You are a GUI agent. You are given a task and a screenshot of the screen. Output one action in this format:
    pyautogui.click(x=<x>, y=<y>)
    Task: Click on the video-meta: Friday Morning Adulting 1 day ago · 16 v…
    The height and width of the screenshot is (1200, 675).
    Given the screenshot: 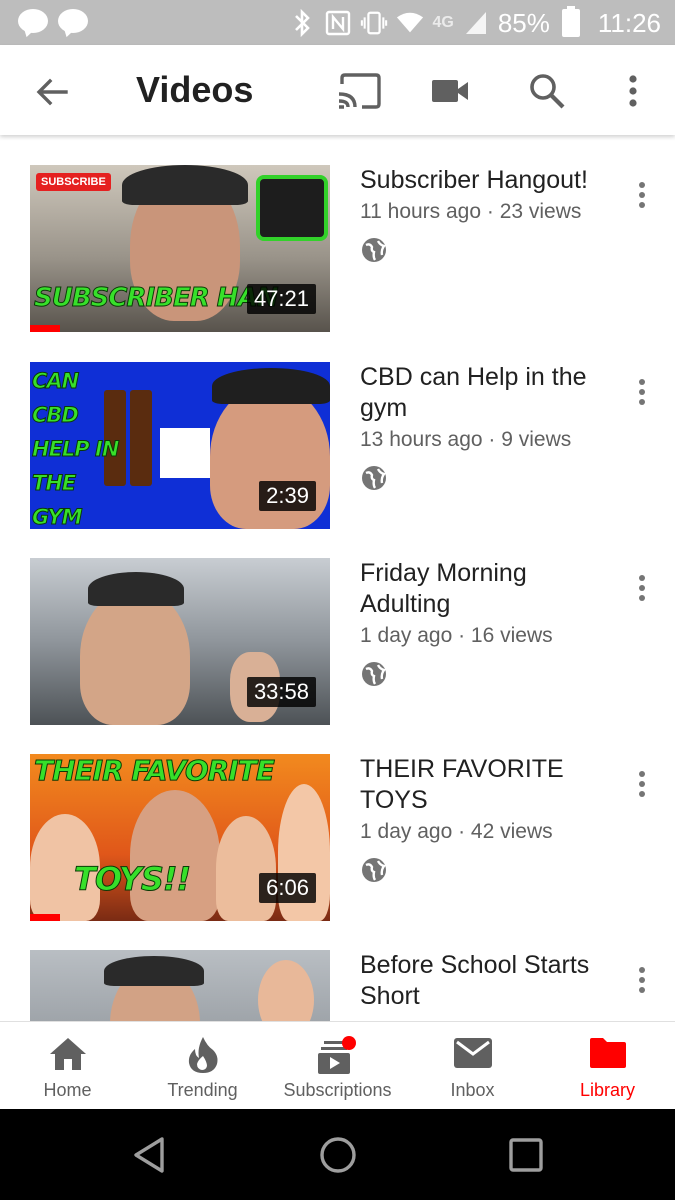 What is the action you would take?
    pyautogui.click(x=491, y=625)
    